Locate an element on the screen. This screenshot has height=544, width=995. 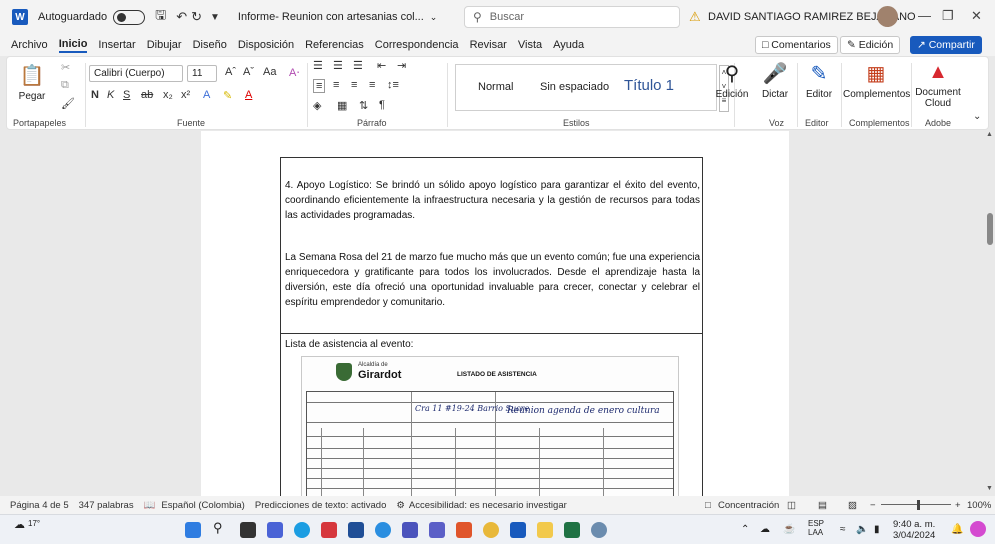
excel-icon is located at coordinates (572, 530).